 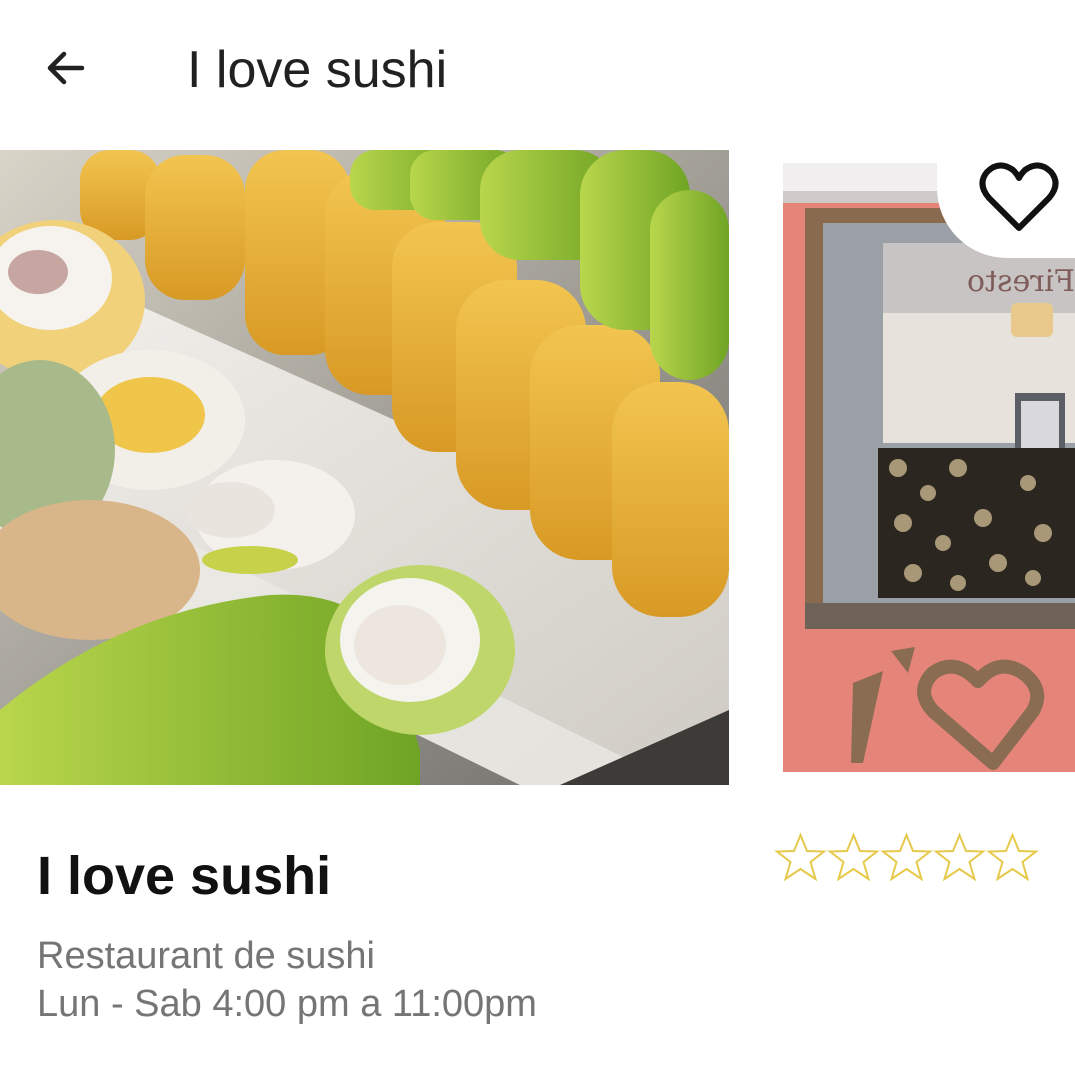 I want to click on back-button, so click(x=66, y=68).